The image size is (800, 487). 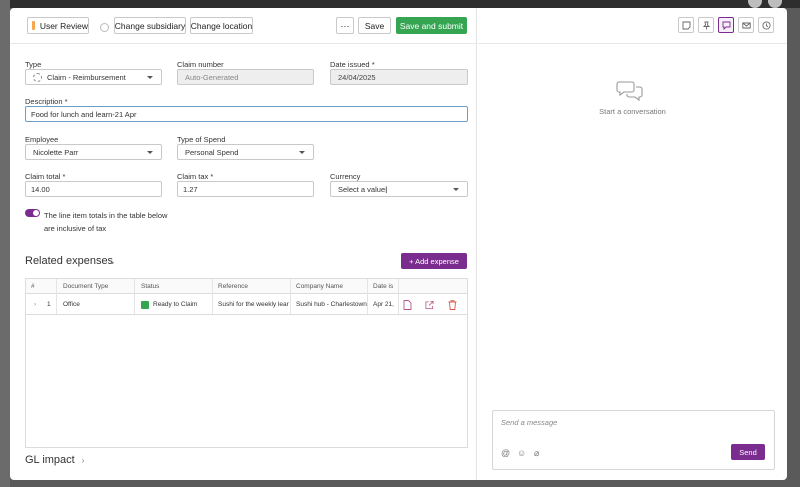 What do you see at coordinates (93, 152) in the screenshot?
I see `employee-select: Nicolette Parr` at bounding box center [93, 152].